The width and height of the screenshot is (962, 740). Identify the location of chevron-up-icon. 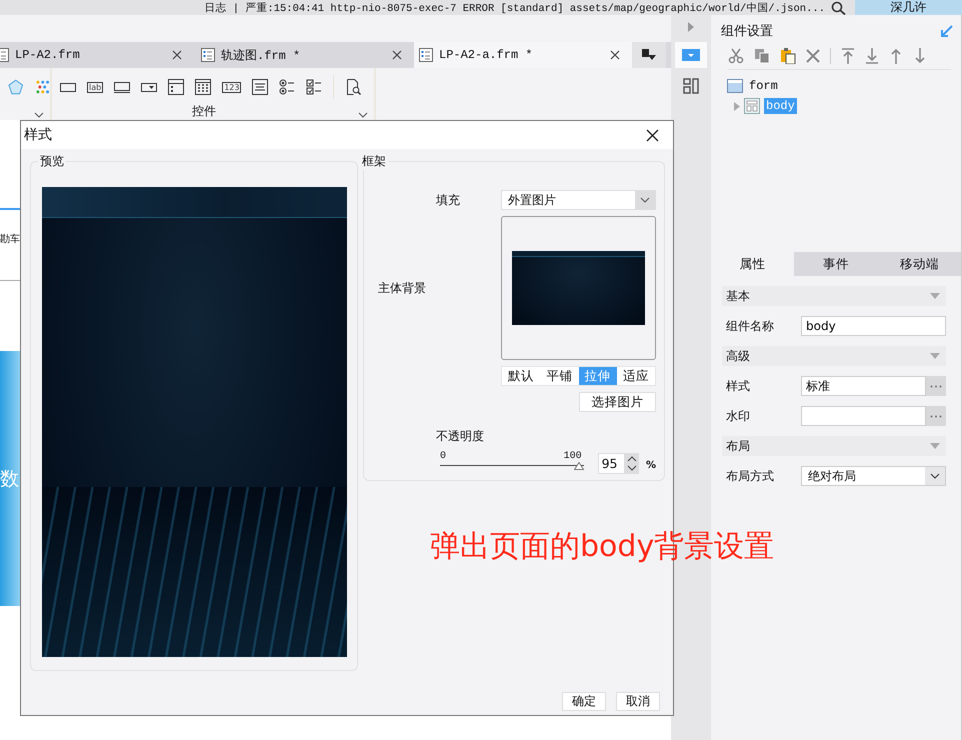
(632, 458).